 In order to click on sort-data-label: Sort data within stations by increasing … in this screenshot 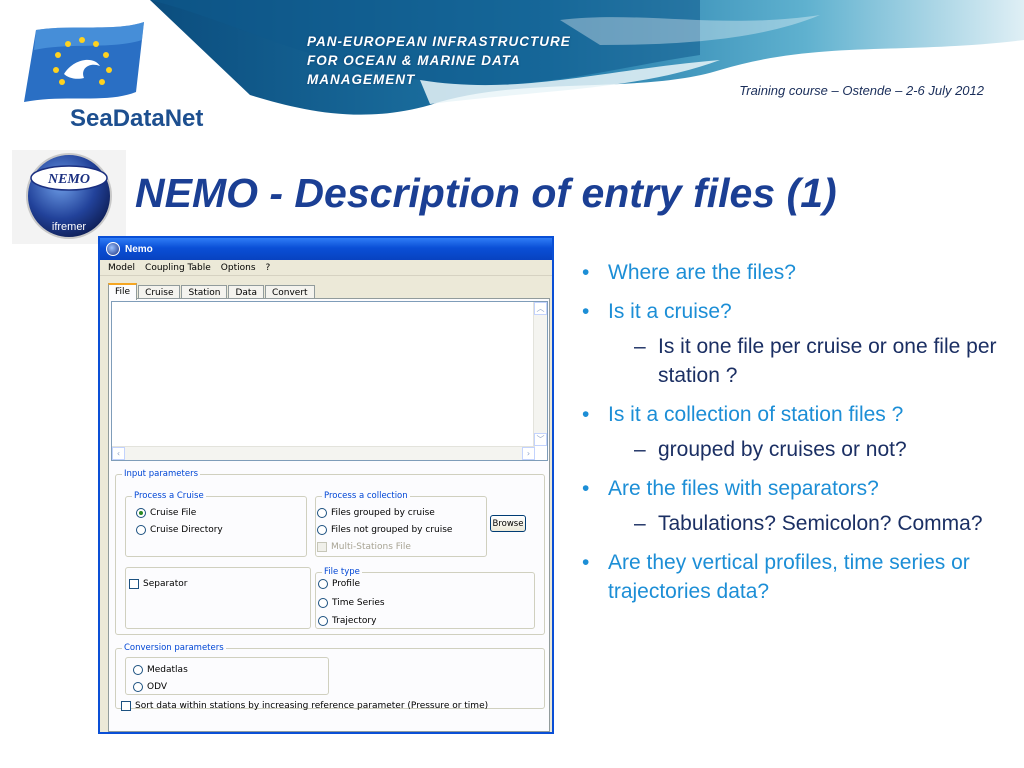, I will do `click(312, 706)`.